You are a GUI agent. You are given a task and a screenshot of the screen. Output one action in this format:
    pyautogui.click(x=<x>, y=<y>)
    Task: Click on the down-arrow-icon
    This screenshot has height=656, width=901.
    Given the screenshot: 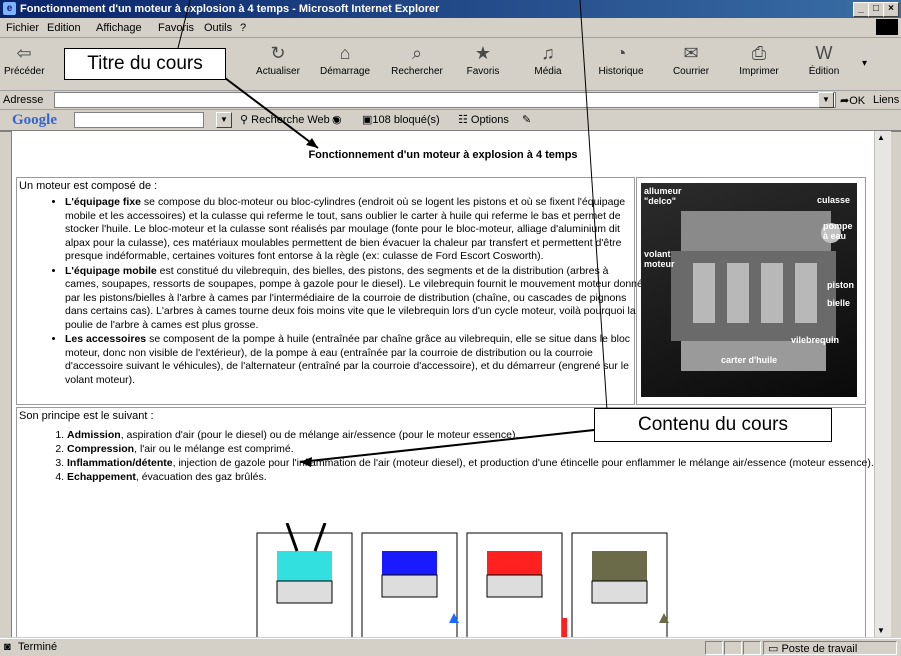 What is the action you would take?
    pyautogui.click(x=564, y=627)
    